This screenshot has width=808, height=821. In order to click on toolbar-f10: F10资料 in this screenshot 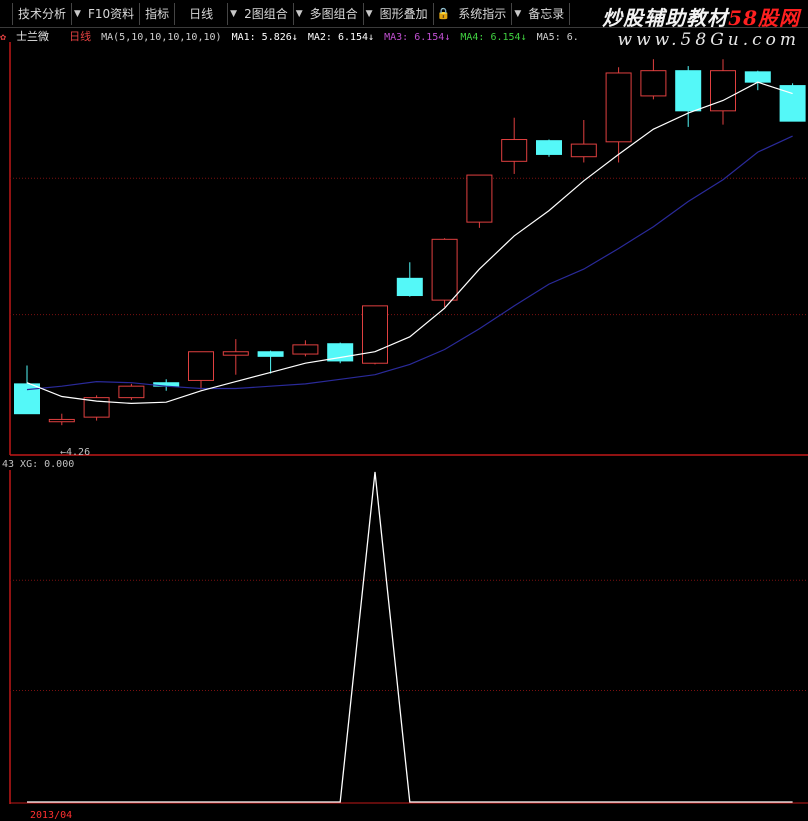, I will do `click(112, 13)`.